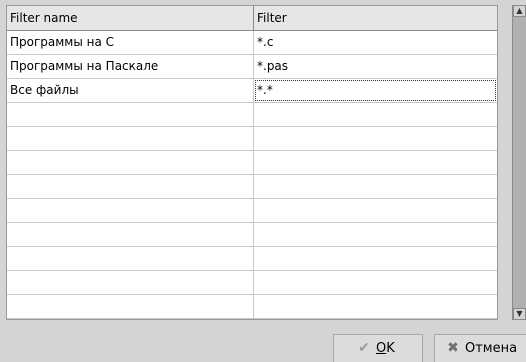  I want to click on checkmark-icon: ✔, so click(364, 348).